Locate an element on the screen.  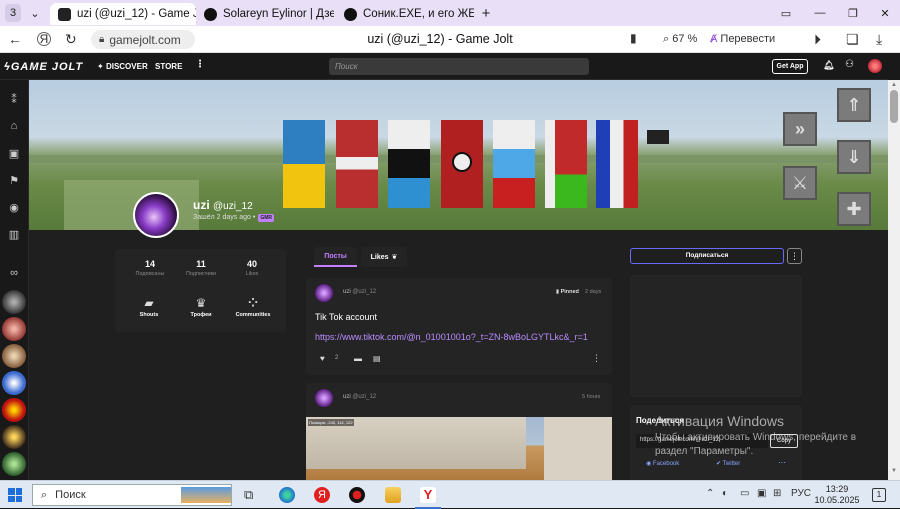
tray-app-icon: ▣ is located at coordinates (761, 493).